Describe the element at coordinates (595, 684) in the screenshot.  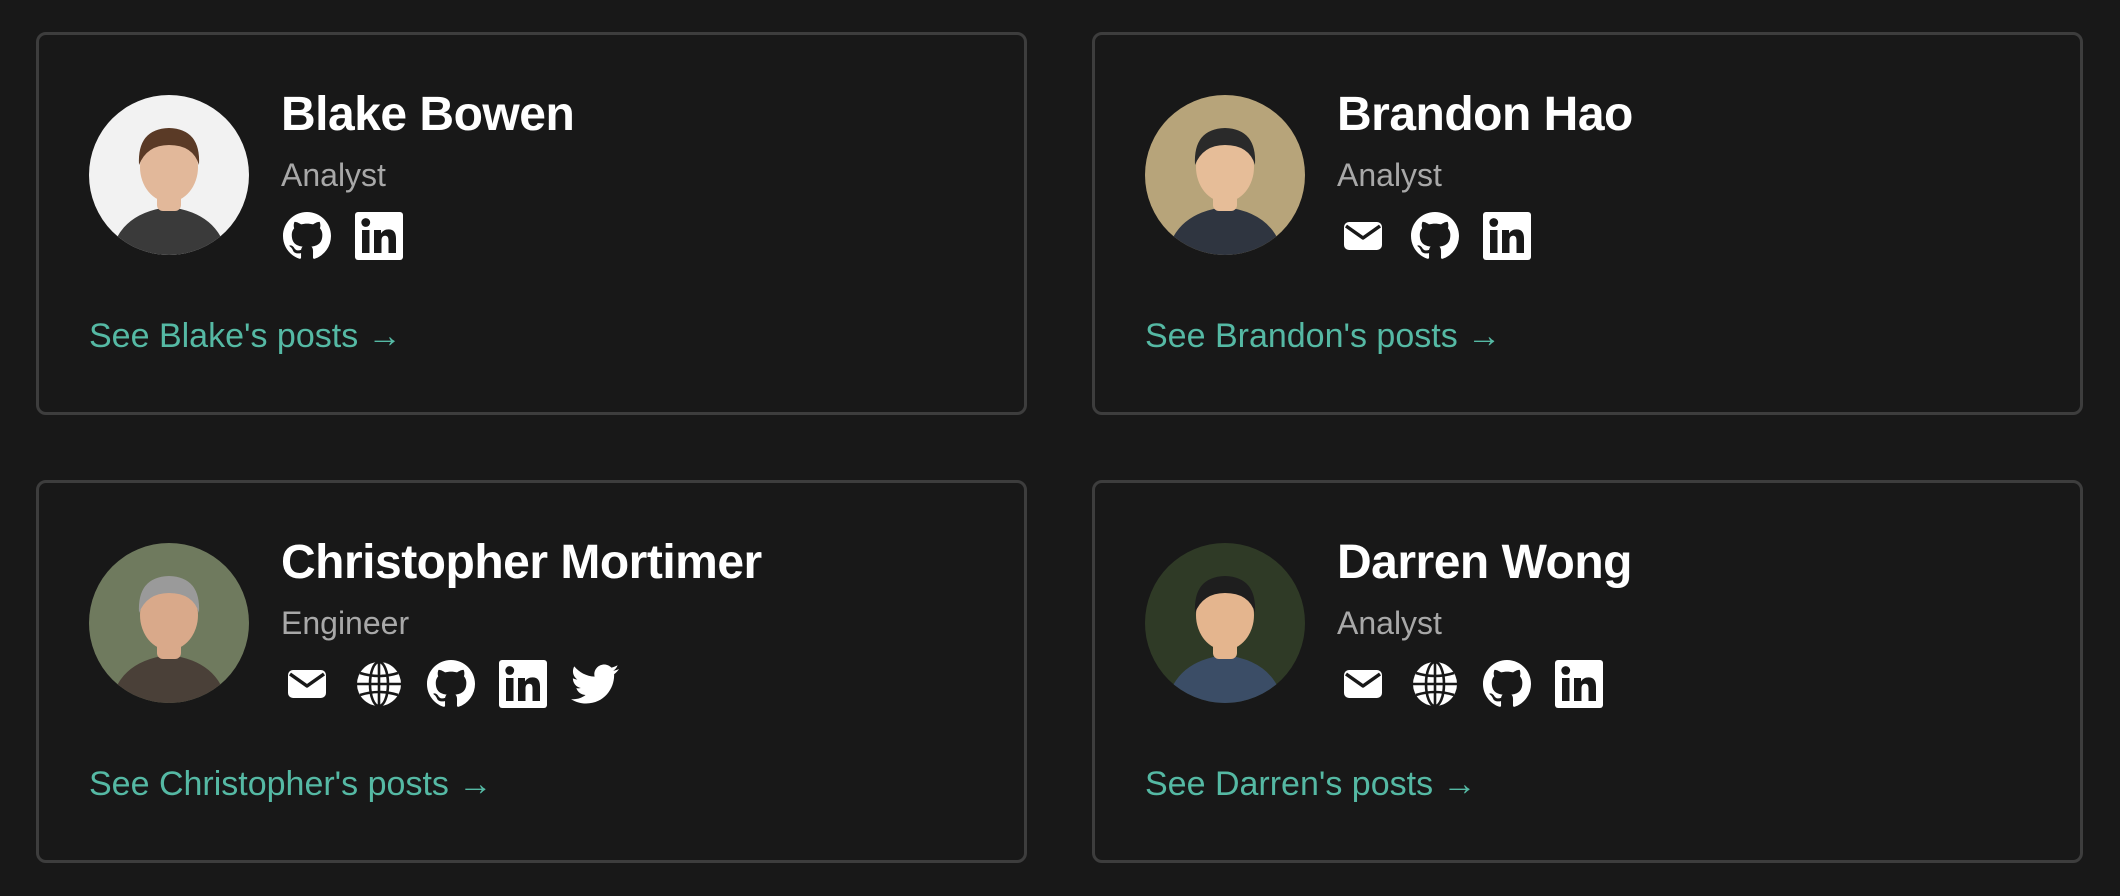
I see `twitter-icon` at that location.